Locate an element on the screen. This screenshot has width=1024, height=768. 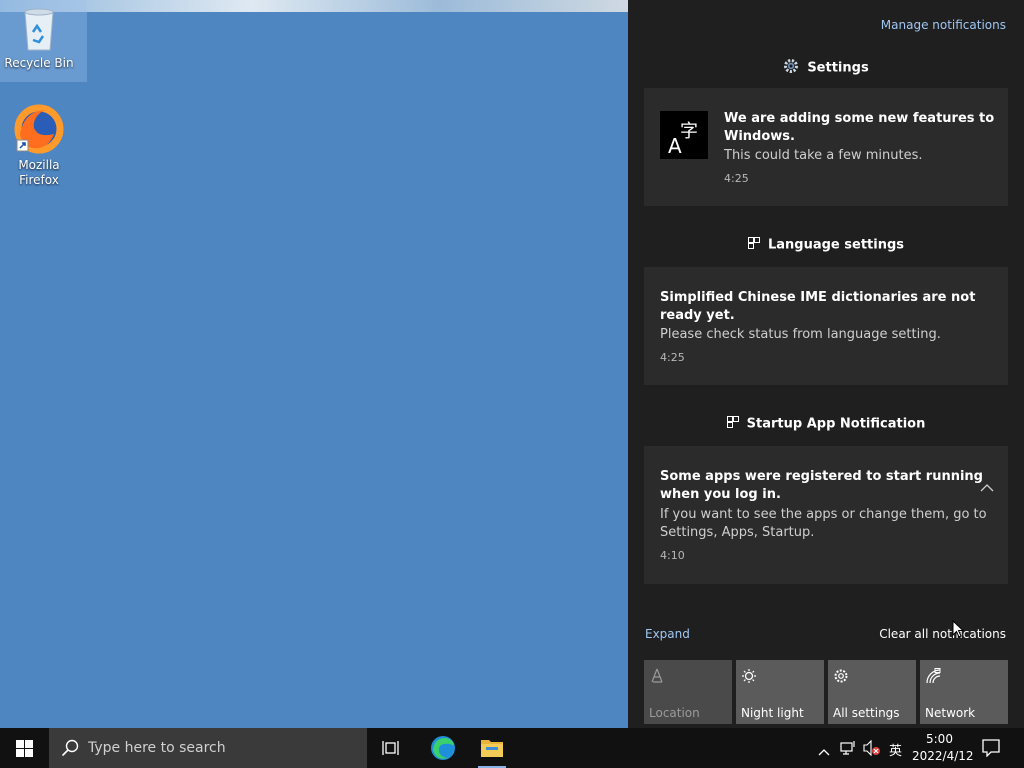
edge-icon is located at coordinates (443, 748).